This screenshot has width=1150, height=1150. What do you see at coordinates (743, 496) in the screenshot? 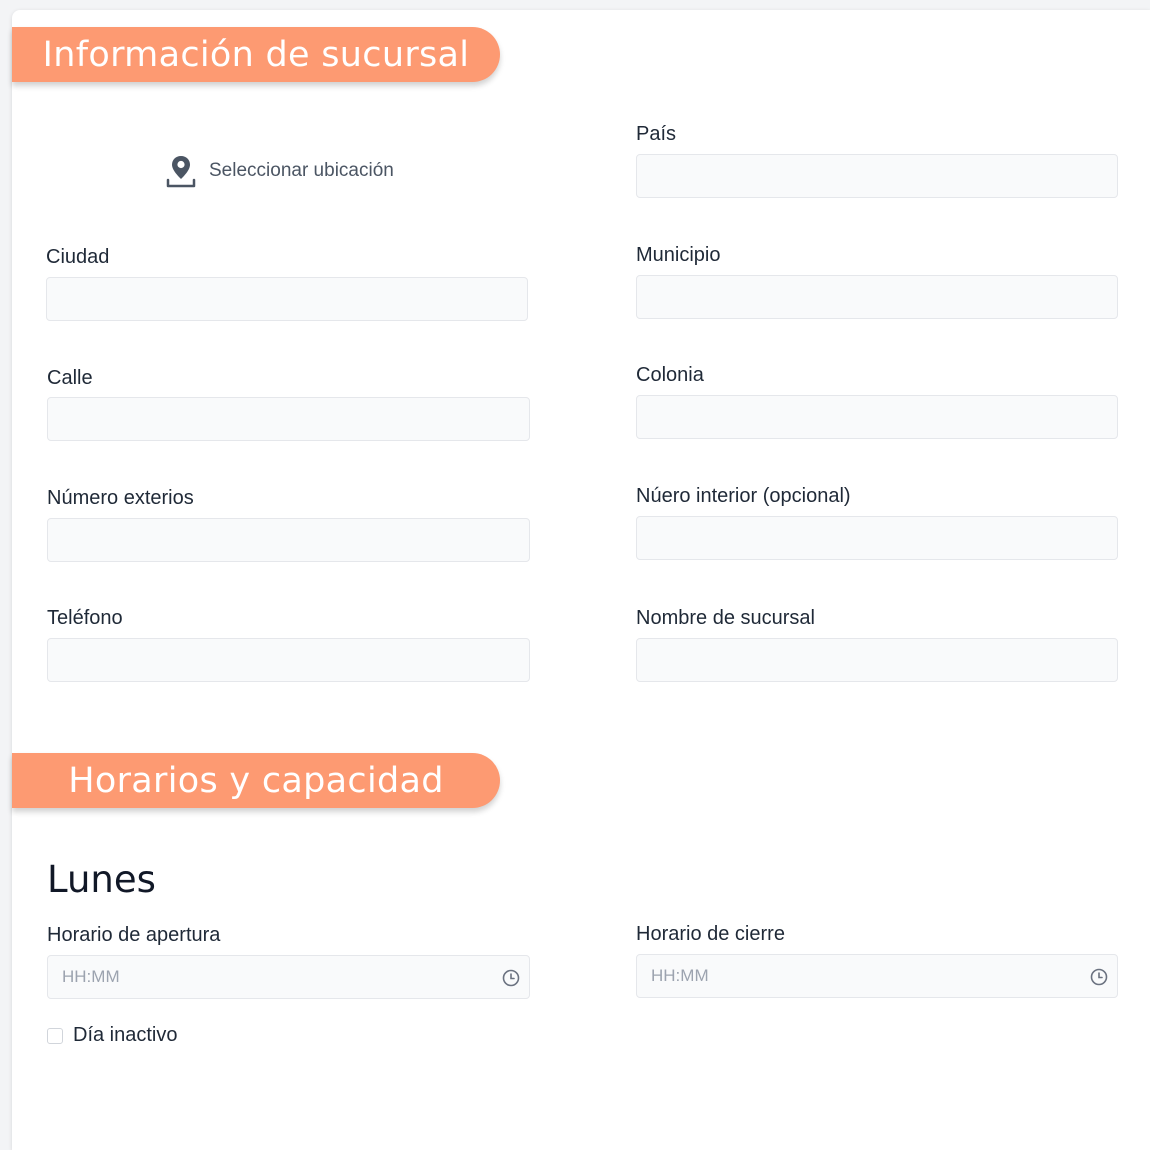
I see `numero-interior-label: Núero interior (opcional)` at bounding box center [743, 496].